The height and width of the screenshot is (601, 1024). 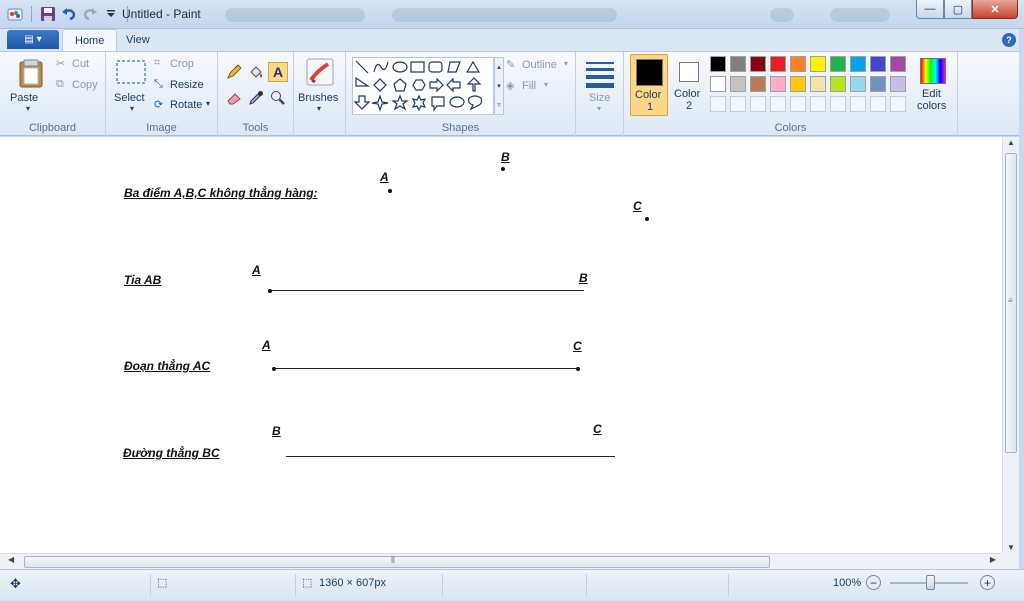 What do you see at coordinates (234, 98) in the screenshot?
I see `eraser-tool` at bounding box center [234, 98].